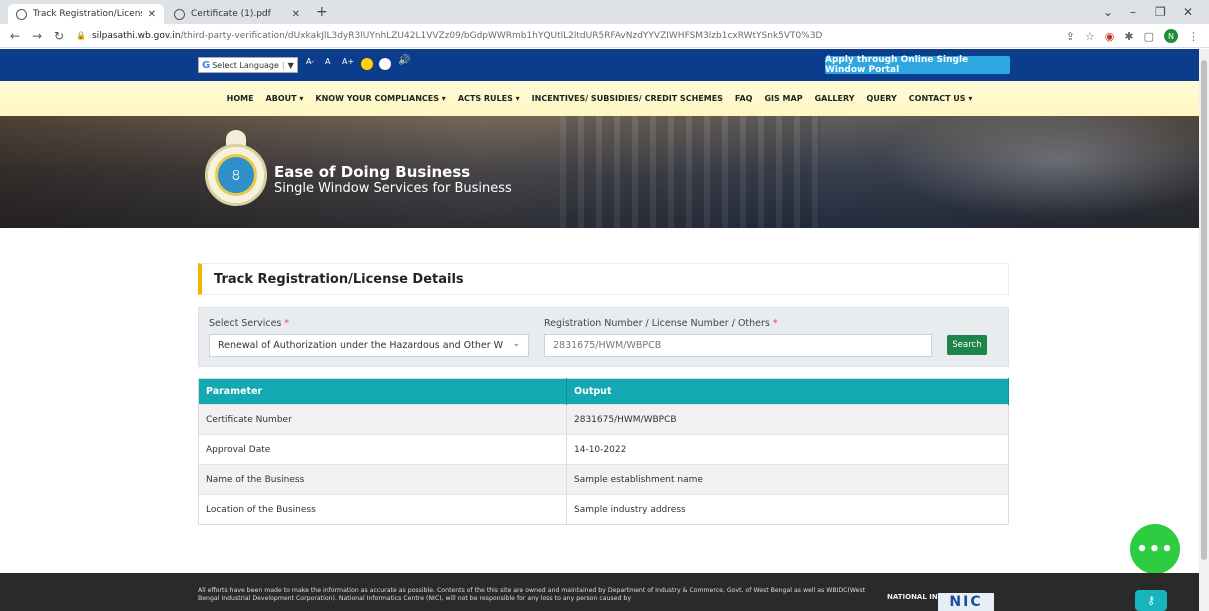  What do you see at coordinates (787, 479) in the screenshot?
I see `table-cell: Sample establishment name` at bounding box center [787, 479].